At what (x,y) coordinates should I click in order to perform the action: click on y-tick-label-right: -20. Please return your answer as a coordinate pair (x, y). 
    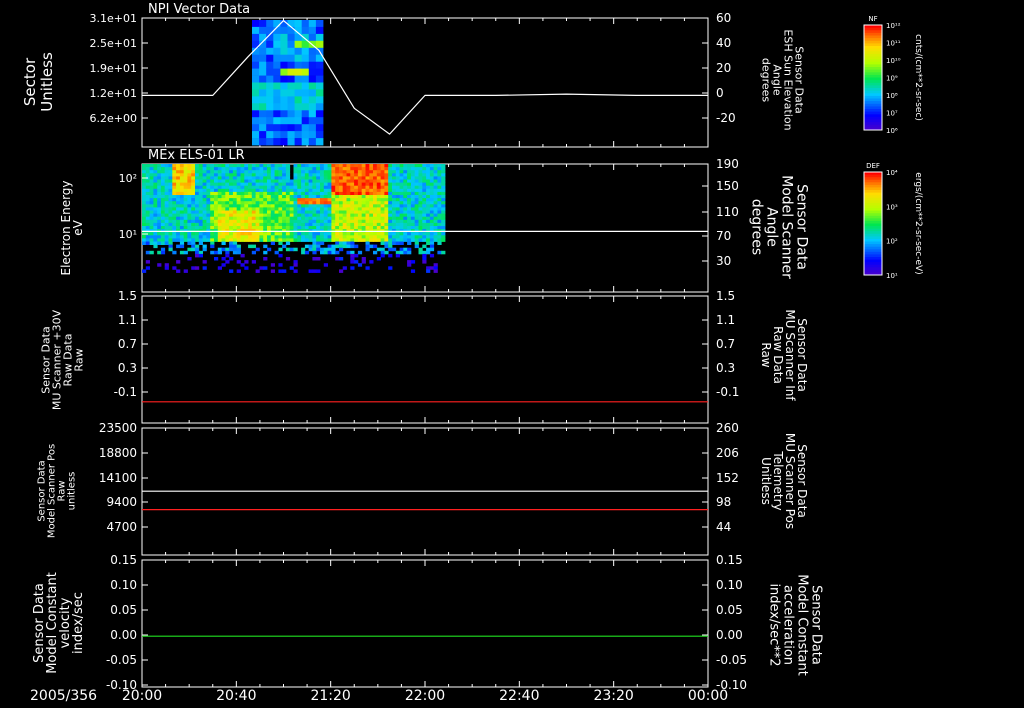
    Looking at the image, I should click on (726, 118).